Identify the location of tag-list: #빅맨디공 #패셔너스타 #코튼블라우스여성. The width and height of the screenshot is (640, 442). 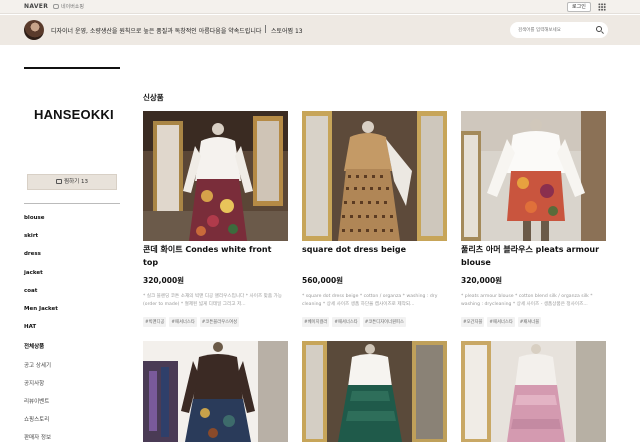
(215, 322).